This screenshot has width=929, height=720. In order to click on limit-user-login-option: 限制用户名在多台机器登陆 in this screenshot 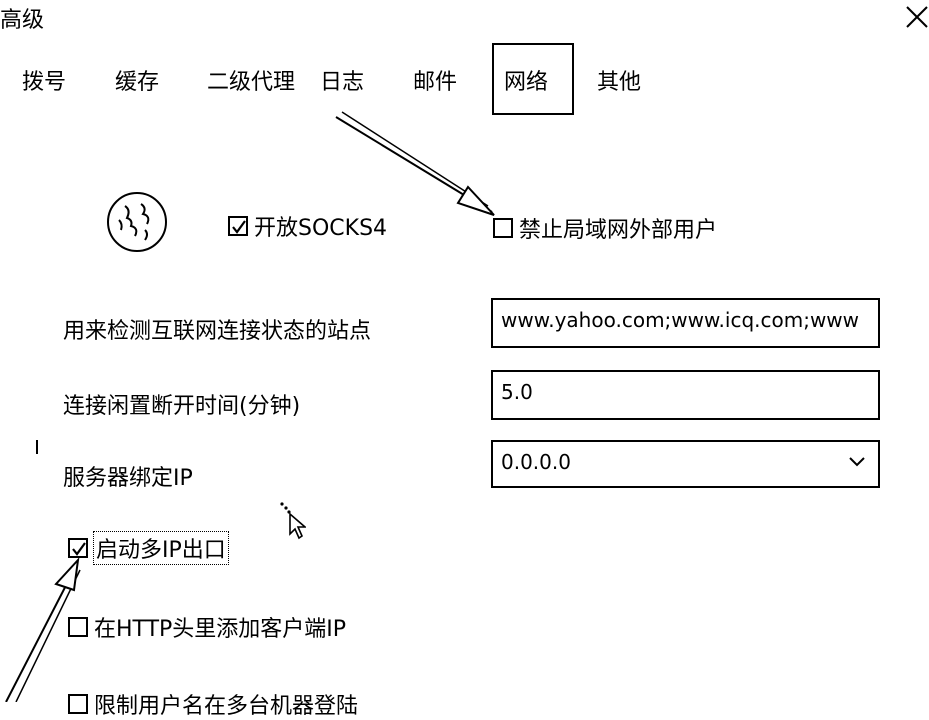, I will do `click(213, 704)`.